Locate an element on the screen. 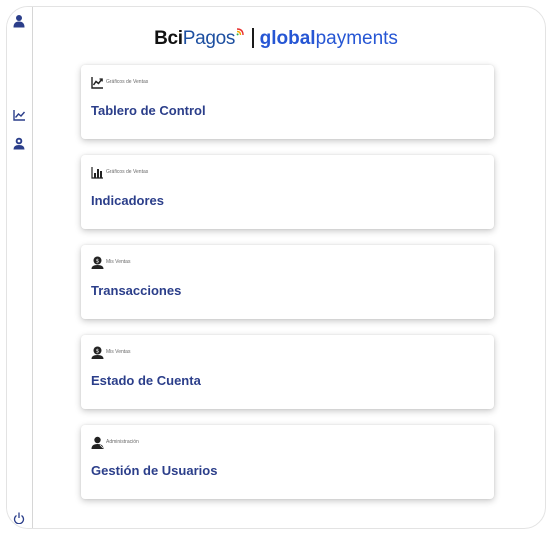  card-title: Transacciones is located at coordinates (136, 290).